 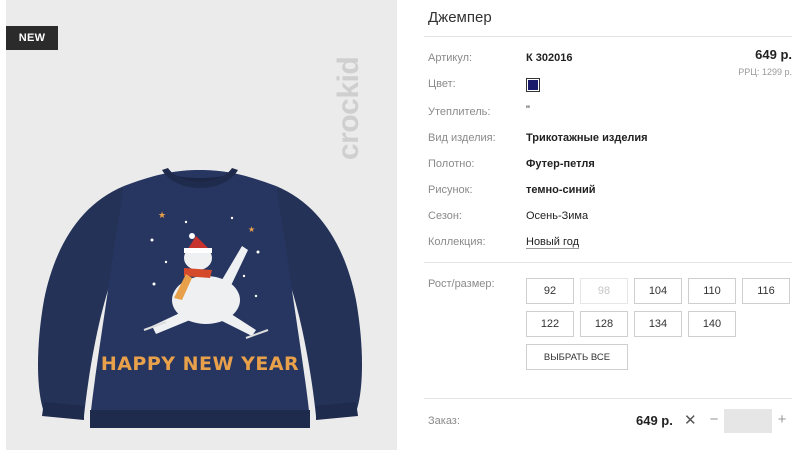 What do you see at coordinates (712, 291) in the screenshot?
I see `size-option-110: 110` at bounding box center [712, 291].